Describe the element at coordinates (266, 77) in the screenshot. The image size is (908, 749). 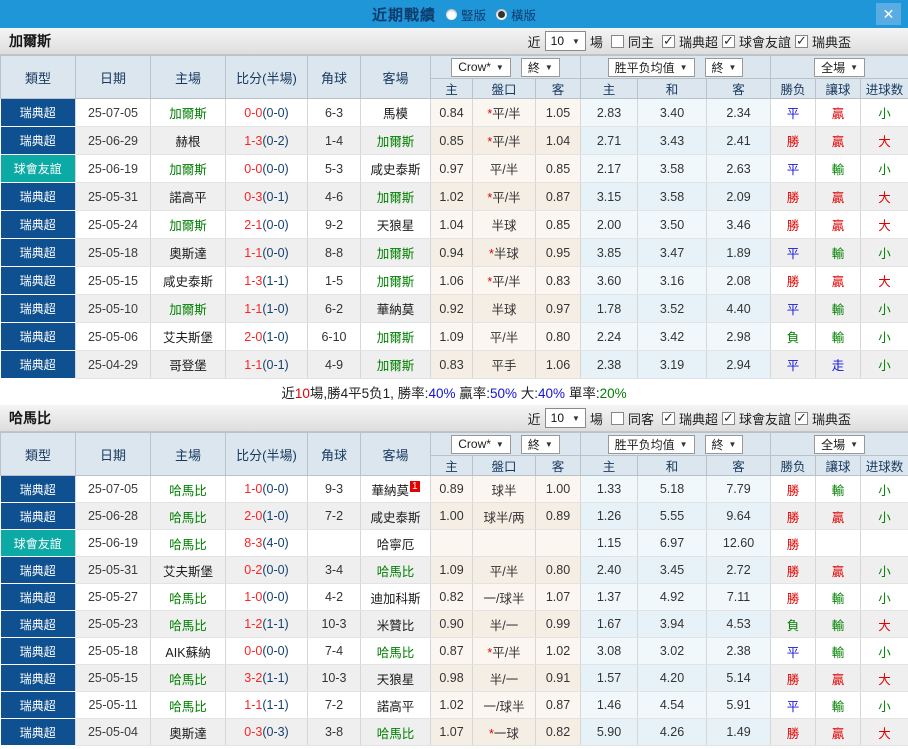
I see `col-score: 比分(半場)` at that location.